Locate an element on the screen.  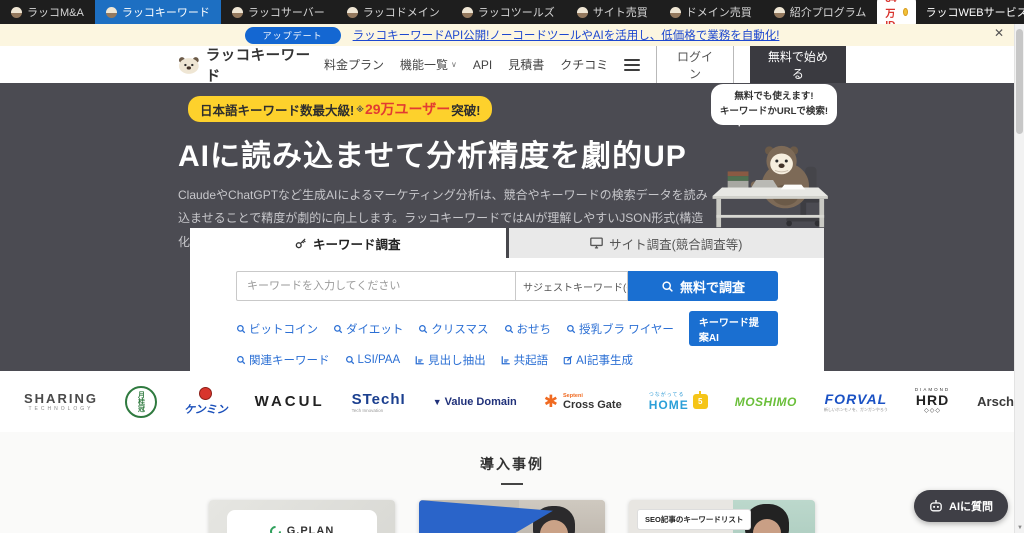
brand-logo: ラッコキーワード is located at coordinates (251, 65).